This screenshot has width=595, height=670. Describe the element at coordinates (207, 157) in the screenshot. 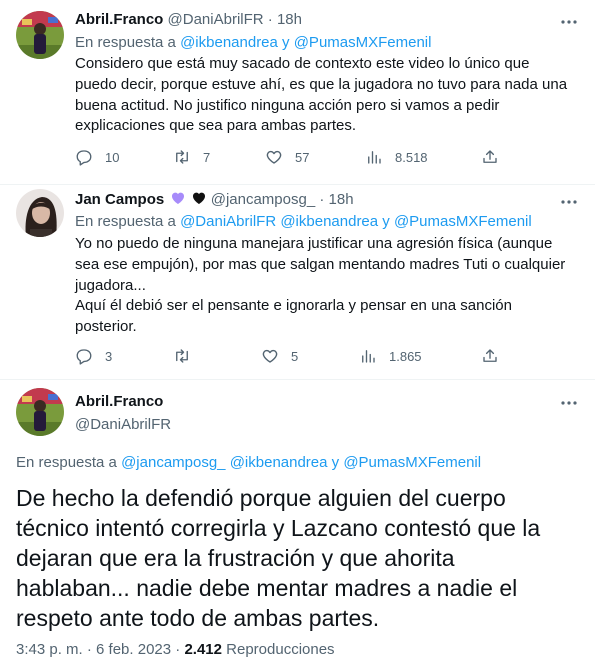

I see `retweet-count: 7` at that location.